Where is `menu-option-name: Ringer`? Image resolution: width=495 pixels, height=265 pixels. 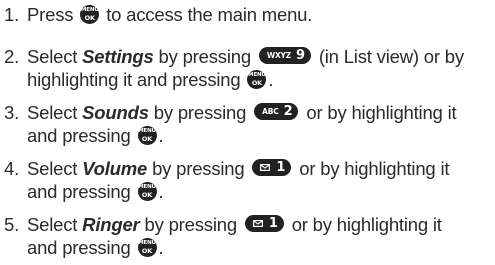
menu-option-name: Ringer is located at coordinates (111, 224).